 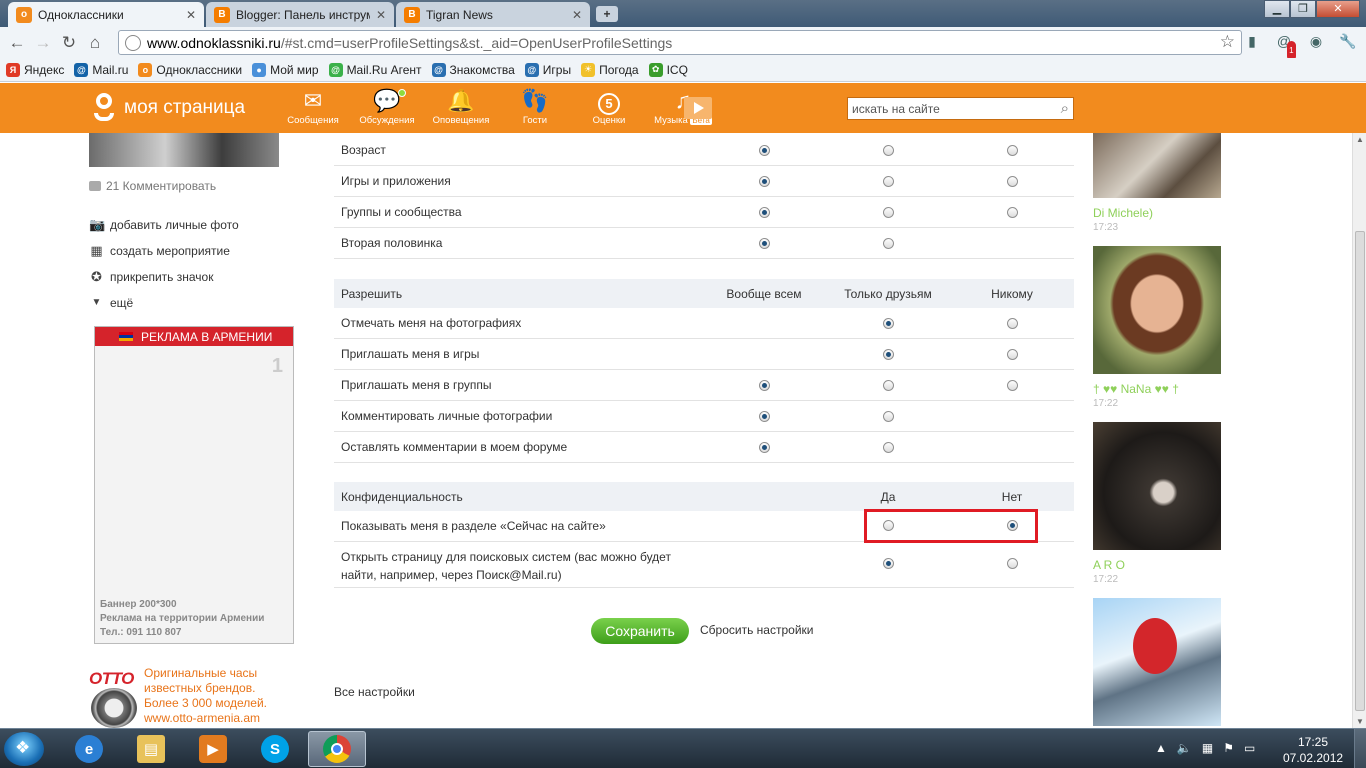 What do you see at coordinates (17, 43) in the screenshot?
I see `back-arrow-icon: ←` at bounding box center [17, 43].